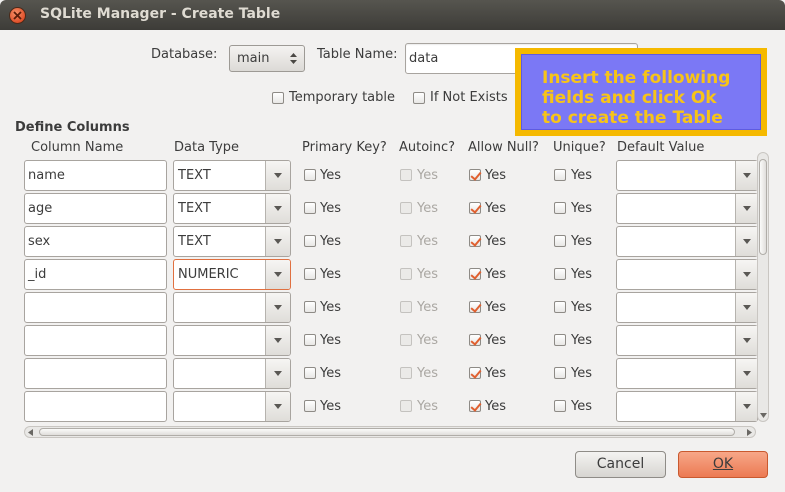  What do you see at coordinates (278, 98) in the screenshot?
I see `temporary-table-checkbox` at bounding box center [278, 98].